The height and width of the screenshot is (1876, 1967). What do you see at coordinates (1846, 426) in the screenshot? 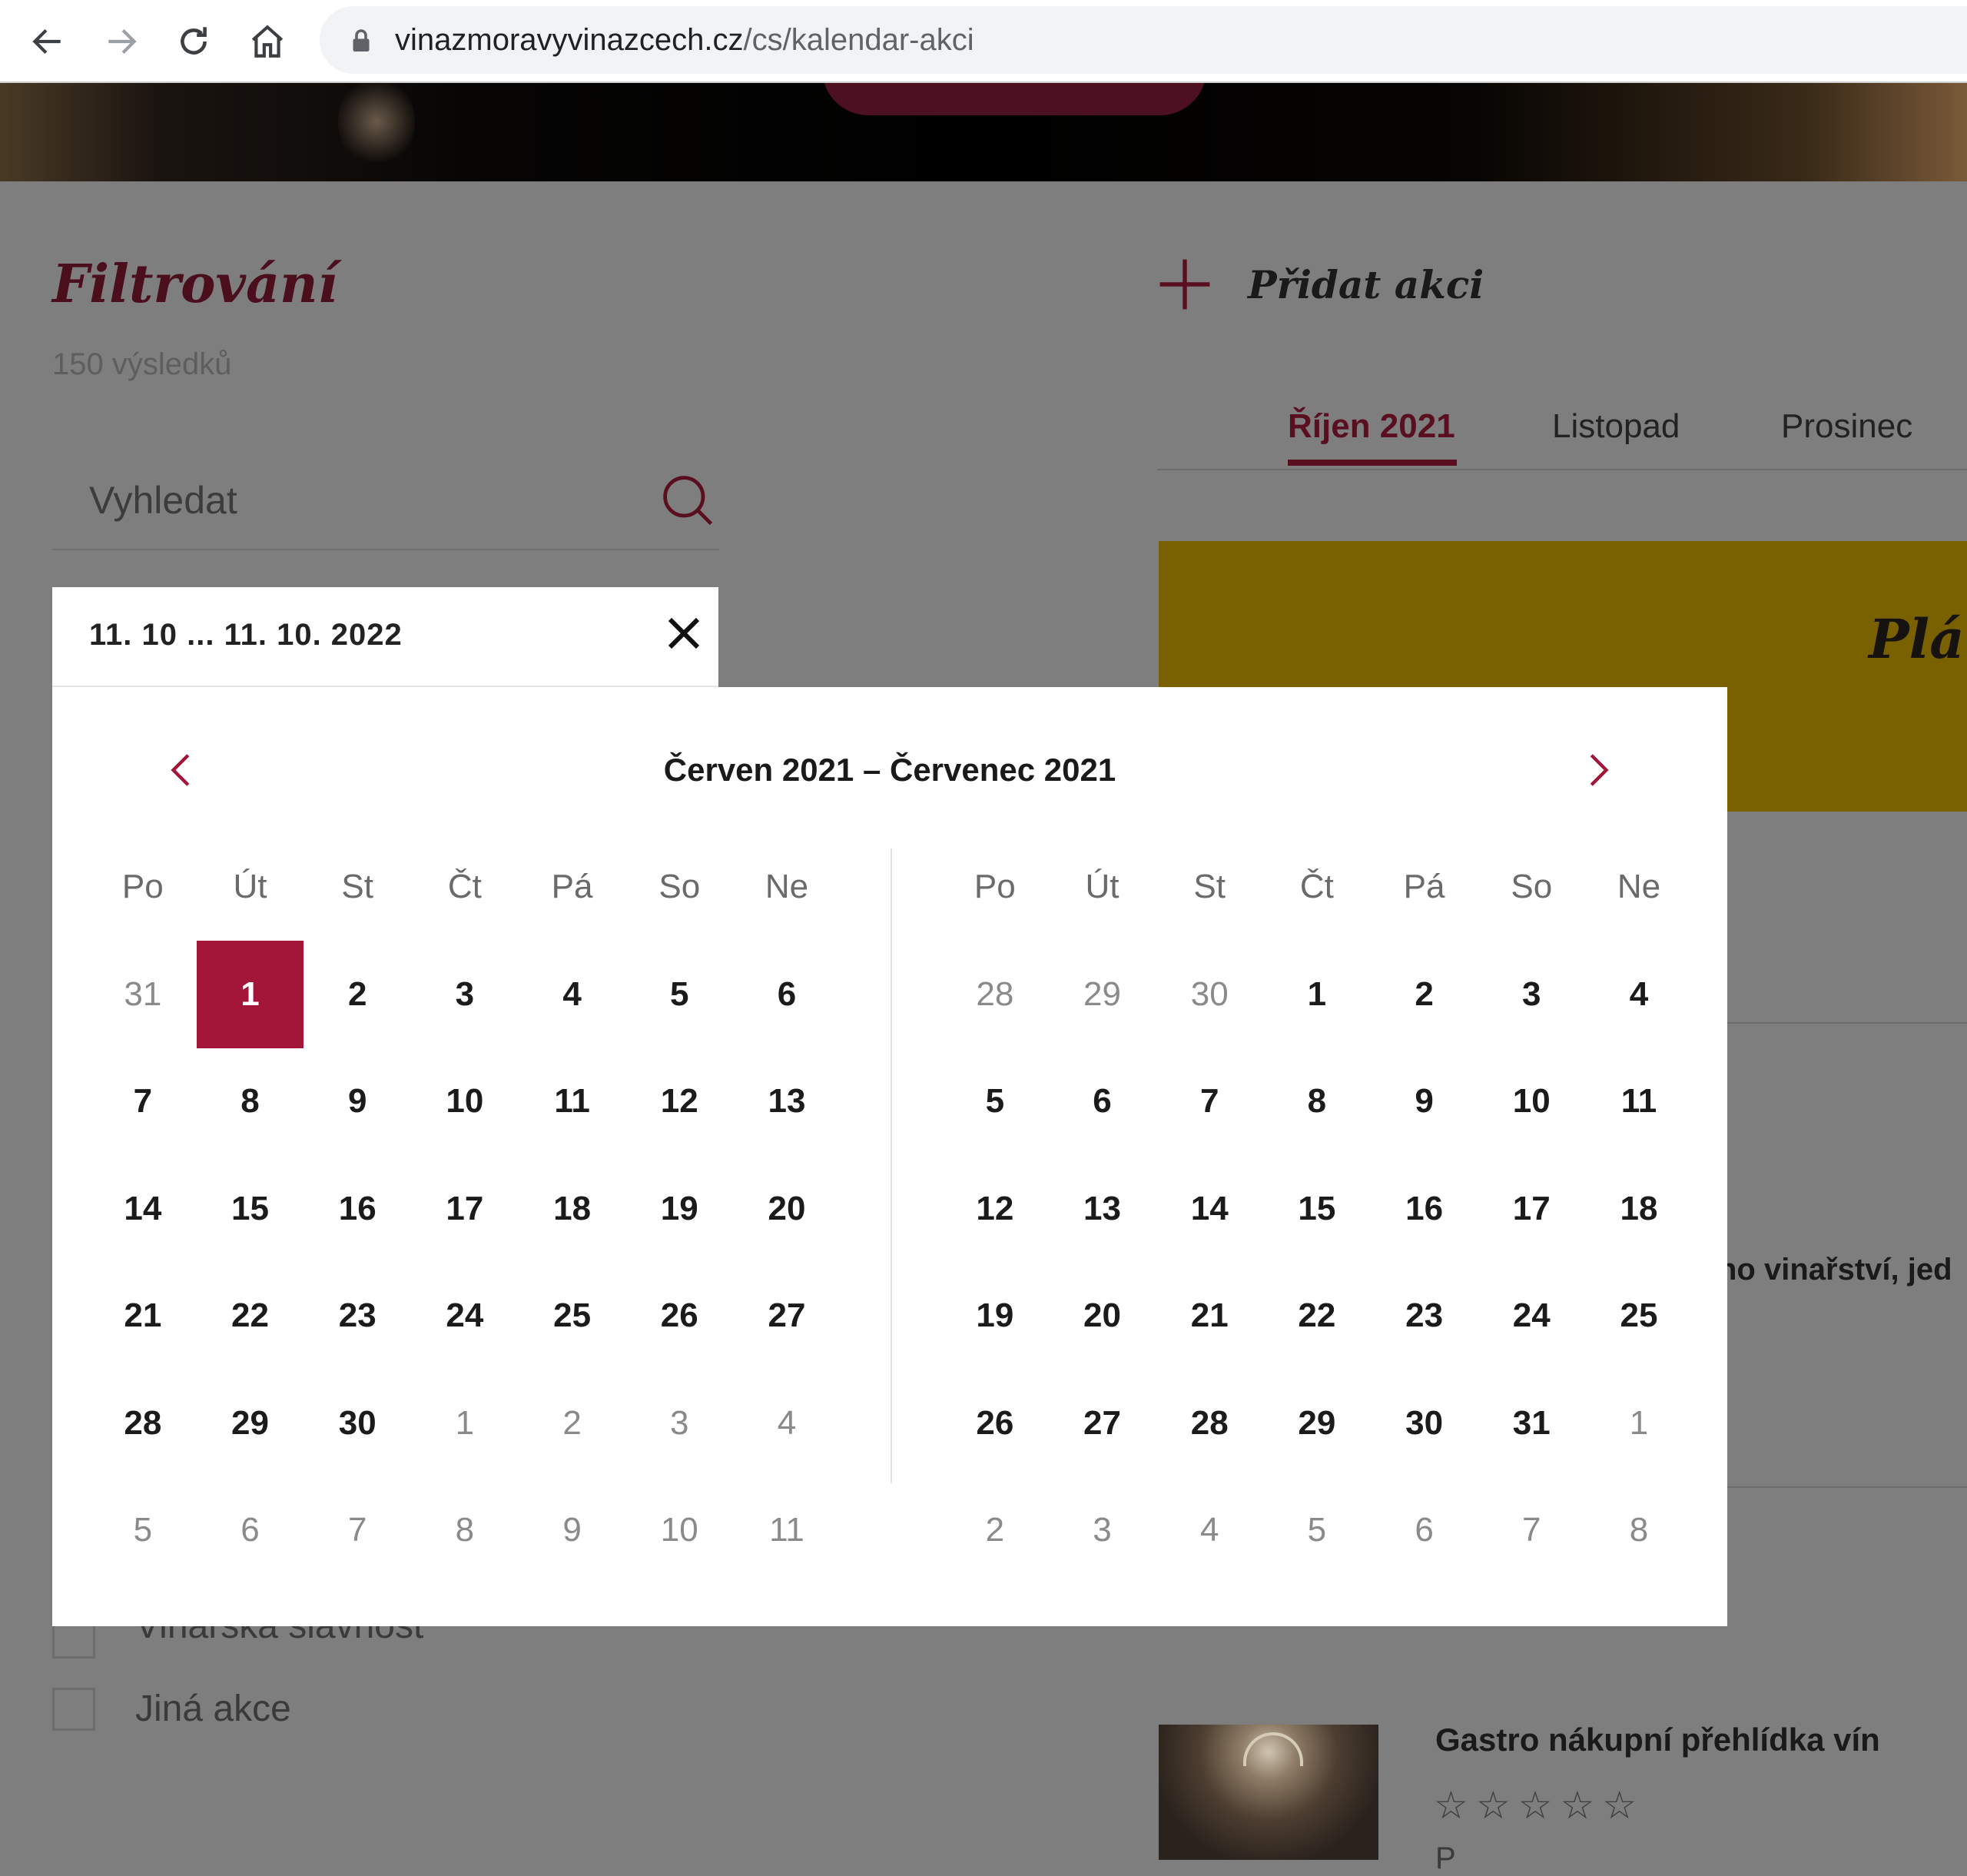
I see `tab-december: Prosinec` at bounding box center [1846, 426].